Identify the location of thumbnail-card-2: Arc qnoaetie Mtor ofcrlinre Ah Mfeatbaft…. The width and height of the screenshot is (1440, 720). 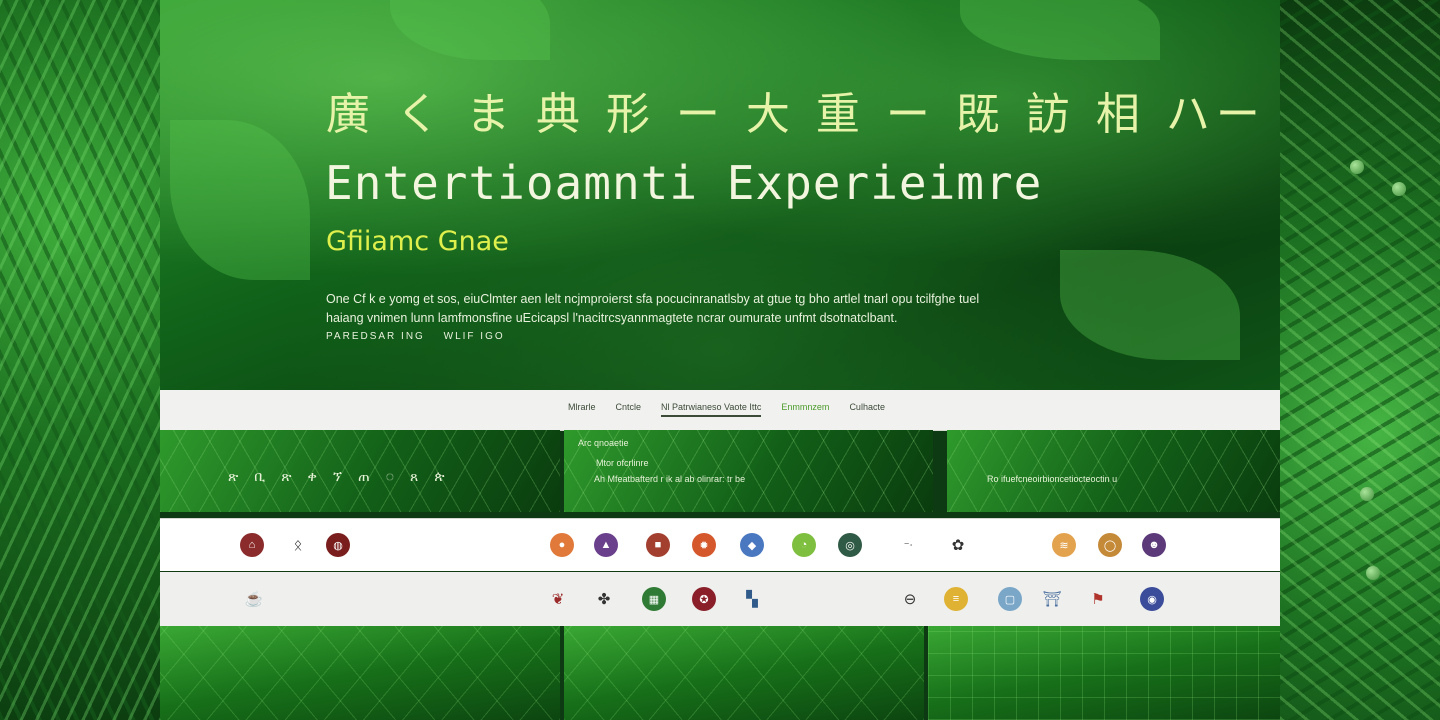
(748, 471).